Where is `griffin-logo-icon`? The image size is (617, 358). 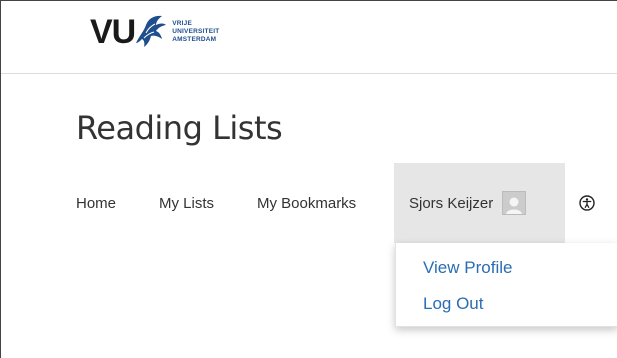 griffin-logo-icon is located at coordinates (151, 31).